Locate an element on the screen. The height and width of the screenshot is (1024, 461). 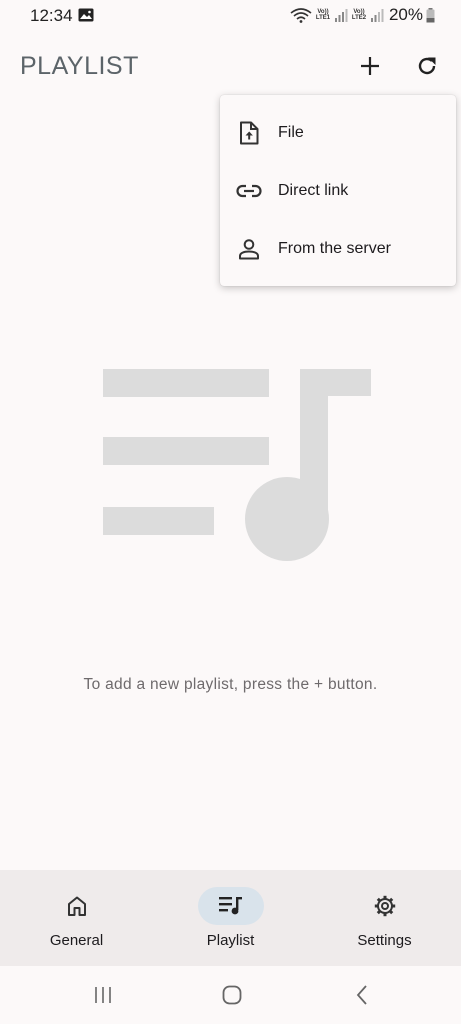
menu-item-from-server: From the server is located at coordinates (338, 249).